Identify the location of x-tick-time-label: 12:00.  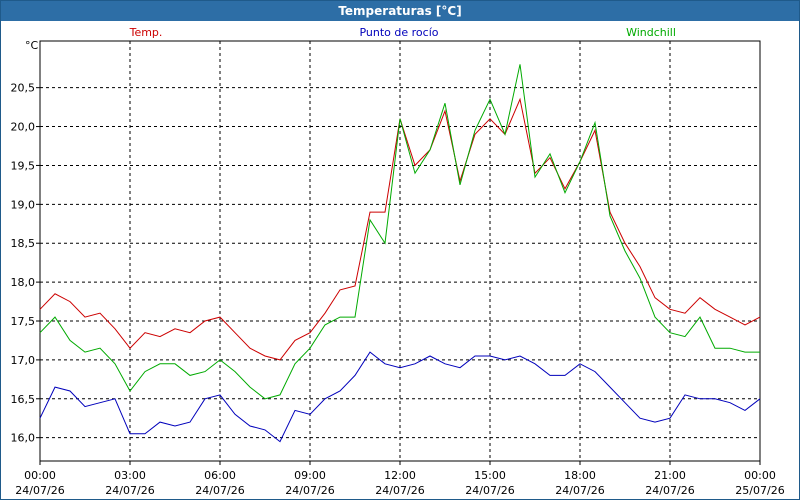
(400, 475).